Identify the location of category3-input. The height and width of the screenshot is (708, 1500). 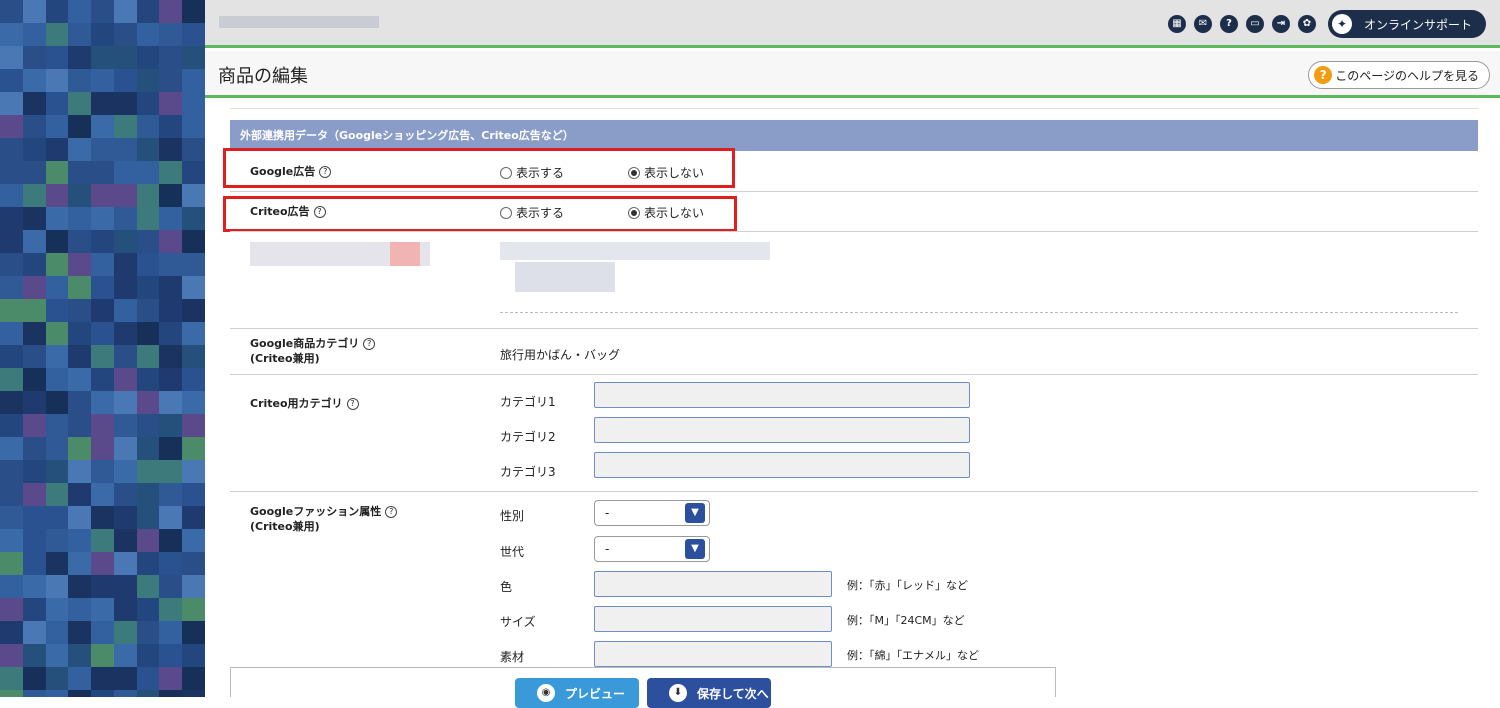
(782, 465).